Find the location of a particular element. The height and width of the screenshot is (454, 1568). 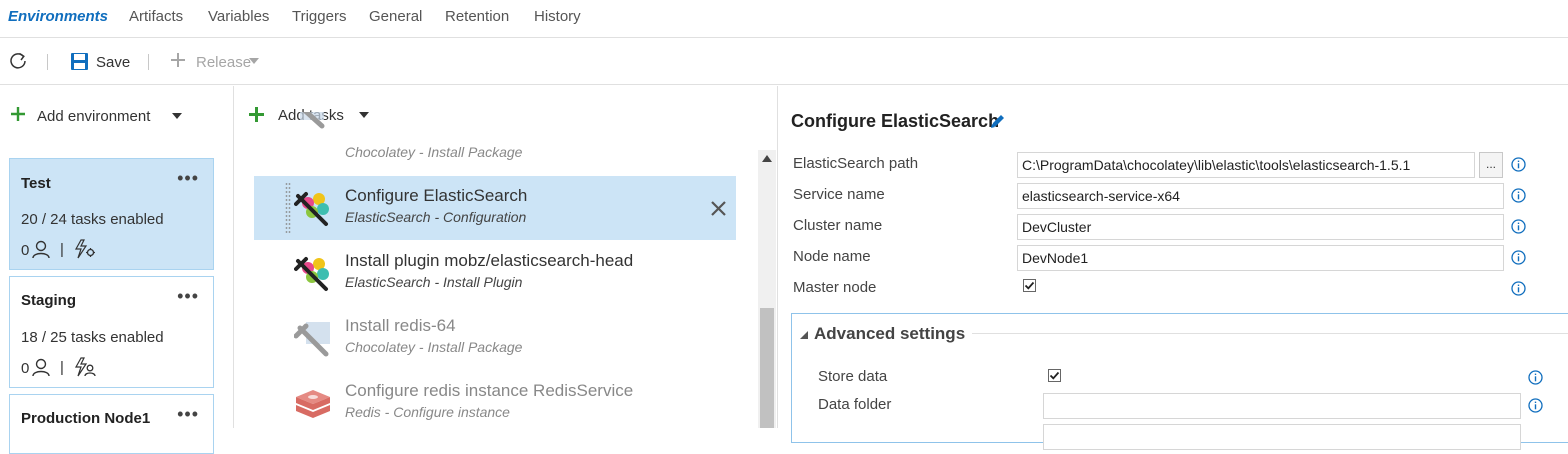

field-label: Data folder is located at coordinates (855, 404).